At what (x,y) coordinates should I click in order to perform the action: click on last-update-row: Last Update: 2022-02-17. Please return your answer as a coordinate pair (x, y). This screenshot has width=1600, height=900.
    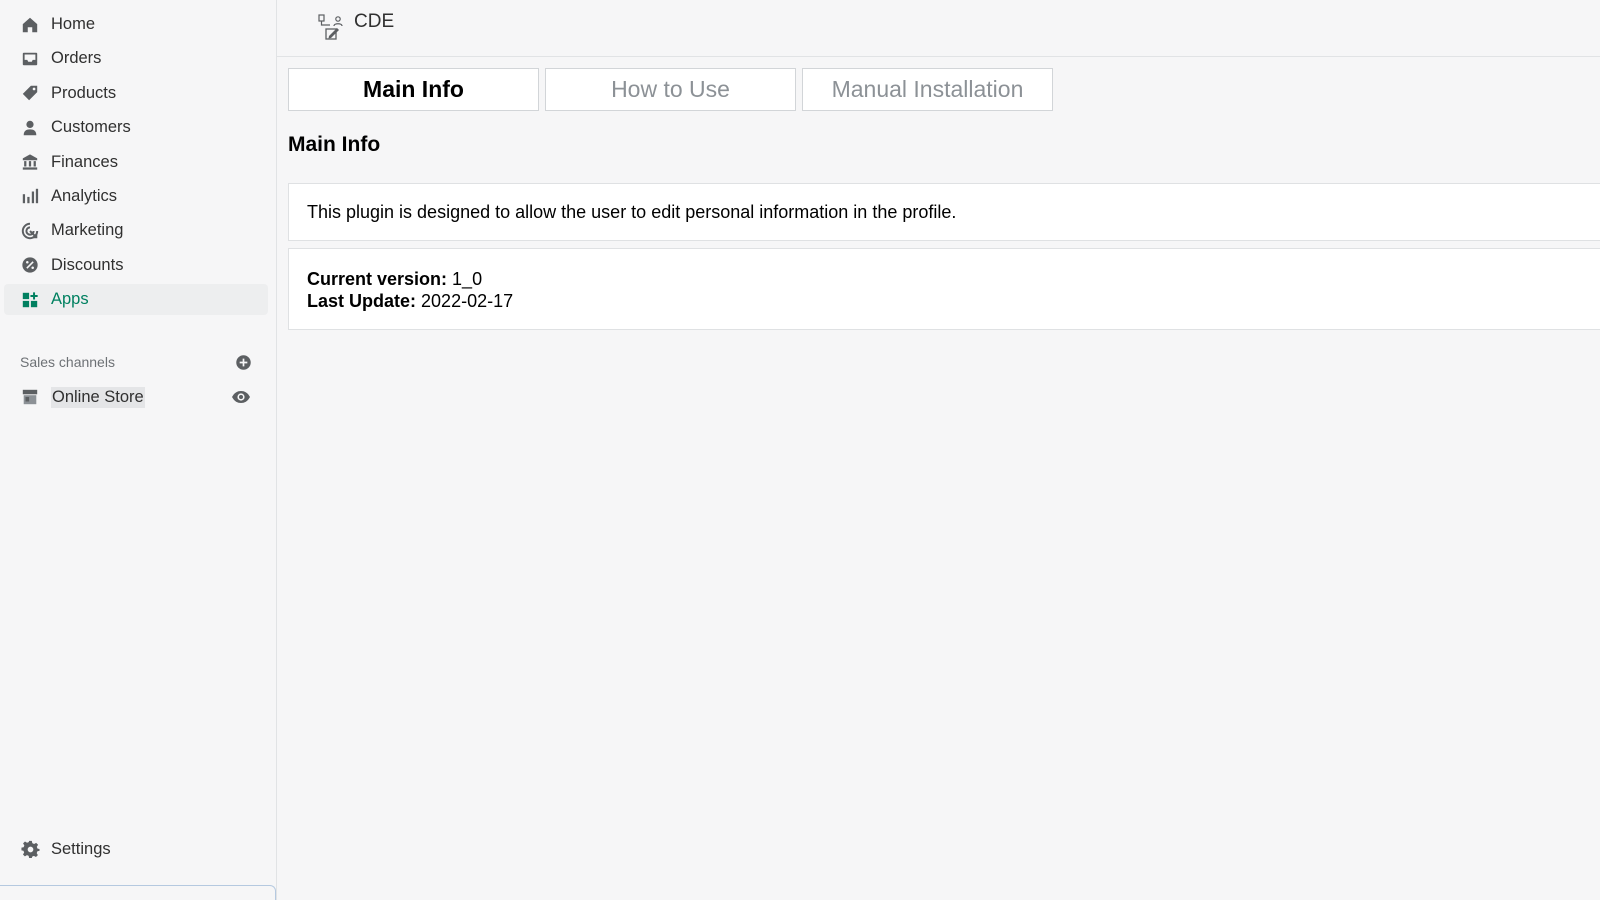
    Looking at the image, I should click on (953, 301).